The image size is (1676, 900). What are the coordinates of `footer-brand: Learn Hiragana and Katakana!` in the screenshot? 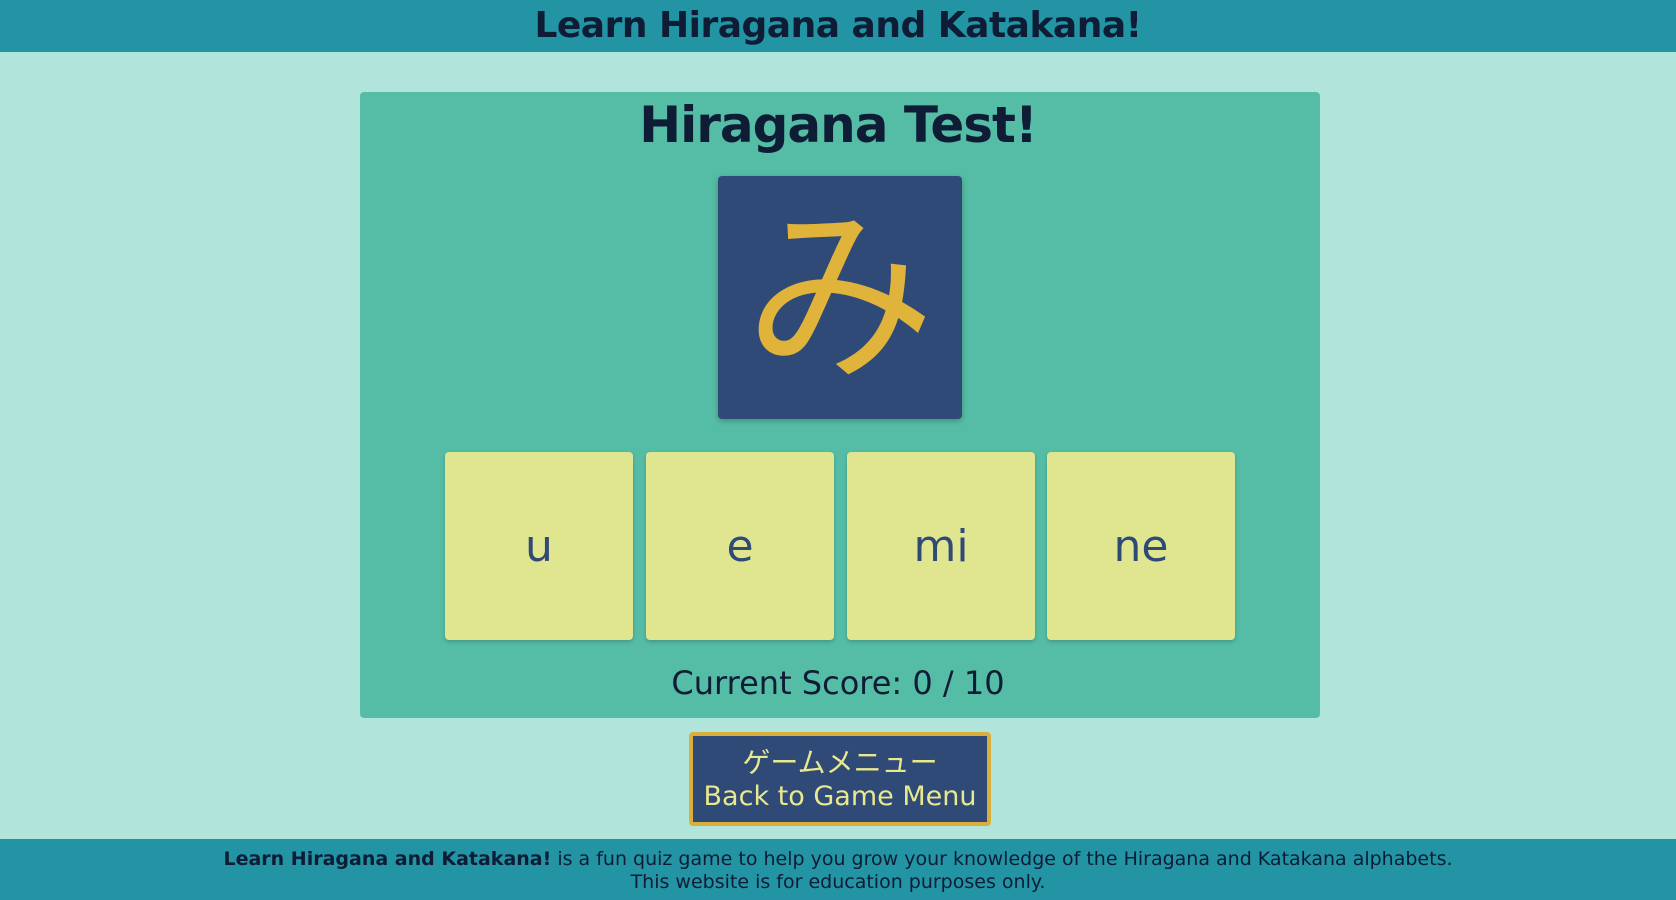 It's located at (387, 859).